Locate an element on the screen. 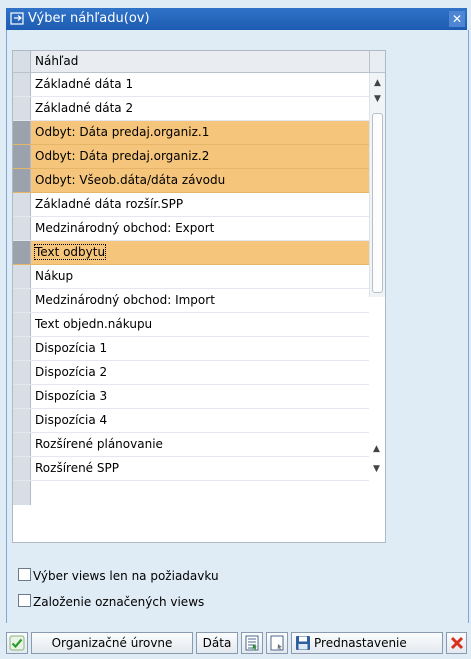 Image resolution: width=471 pixels, height=659 pixels. vertical-scrollbar: ▲ ▼ is located at coordinates (377, 185).